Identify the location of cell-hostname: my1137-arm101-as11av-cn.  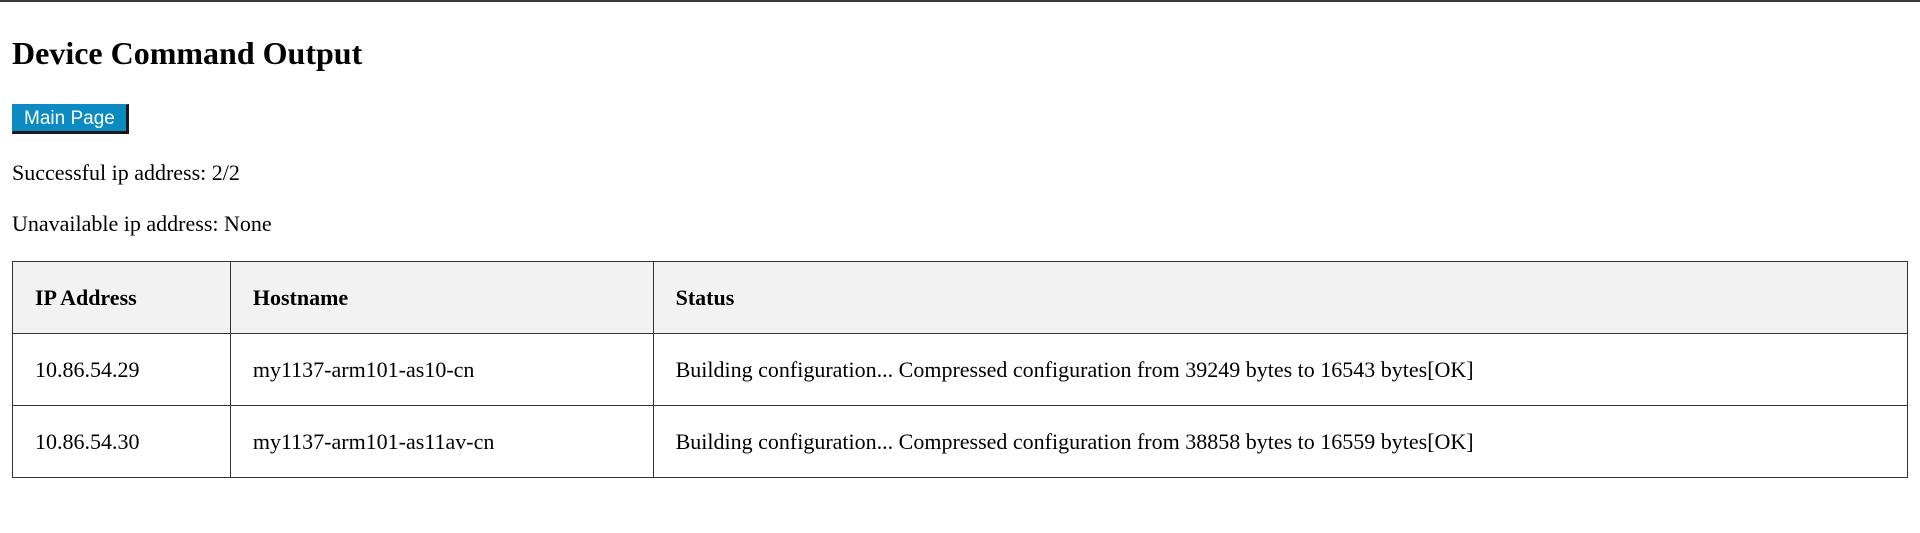
(441, 441).